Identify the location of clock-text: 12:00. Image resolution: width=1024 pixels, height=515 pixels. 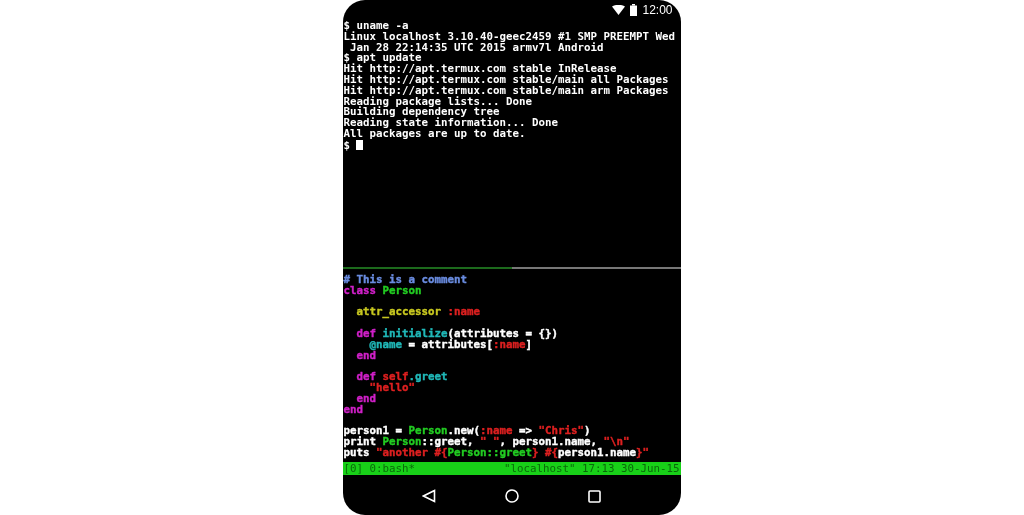
(657, 9).